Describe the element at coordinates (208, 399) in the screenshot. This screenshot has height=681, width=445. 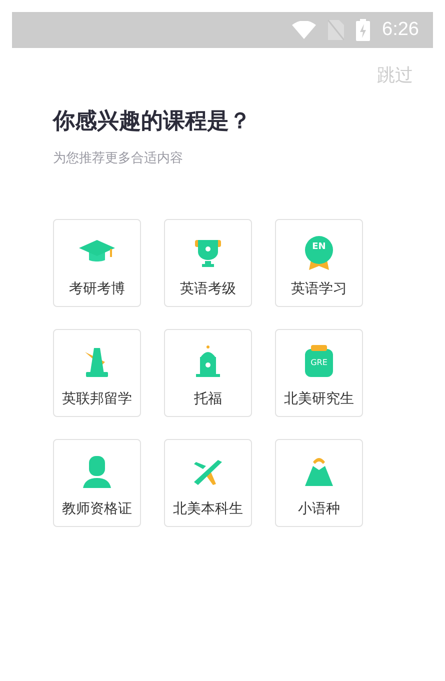
I see `course-label: 托福` at that location.